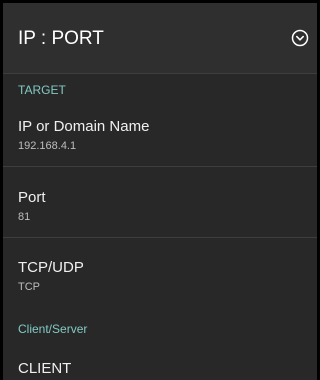 This screenshot has height=380, width=320. I want to click on preference-ip-domain-title: IP or Domain Name, so click(84, 126).